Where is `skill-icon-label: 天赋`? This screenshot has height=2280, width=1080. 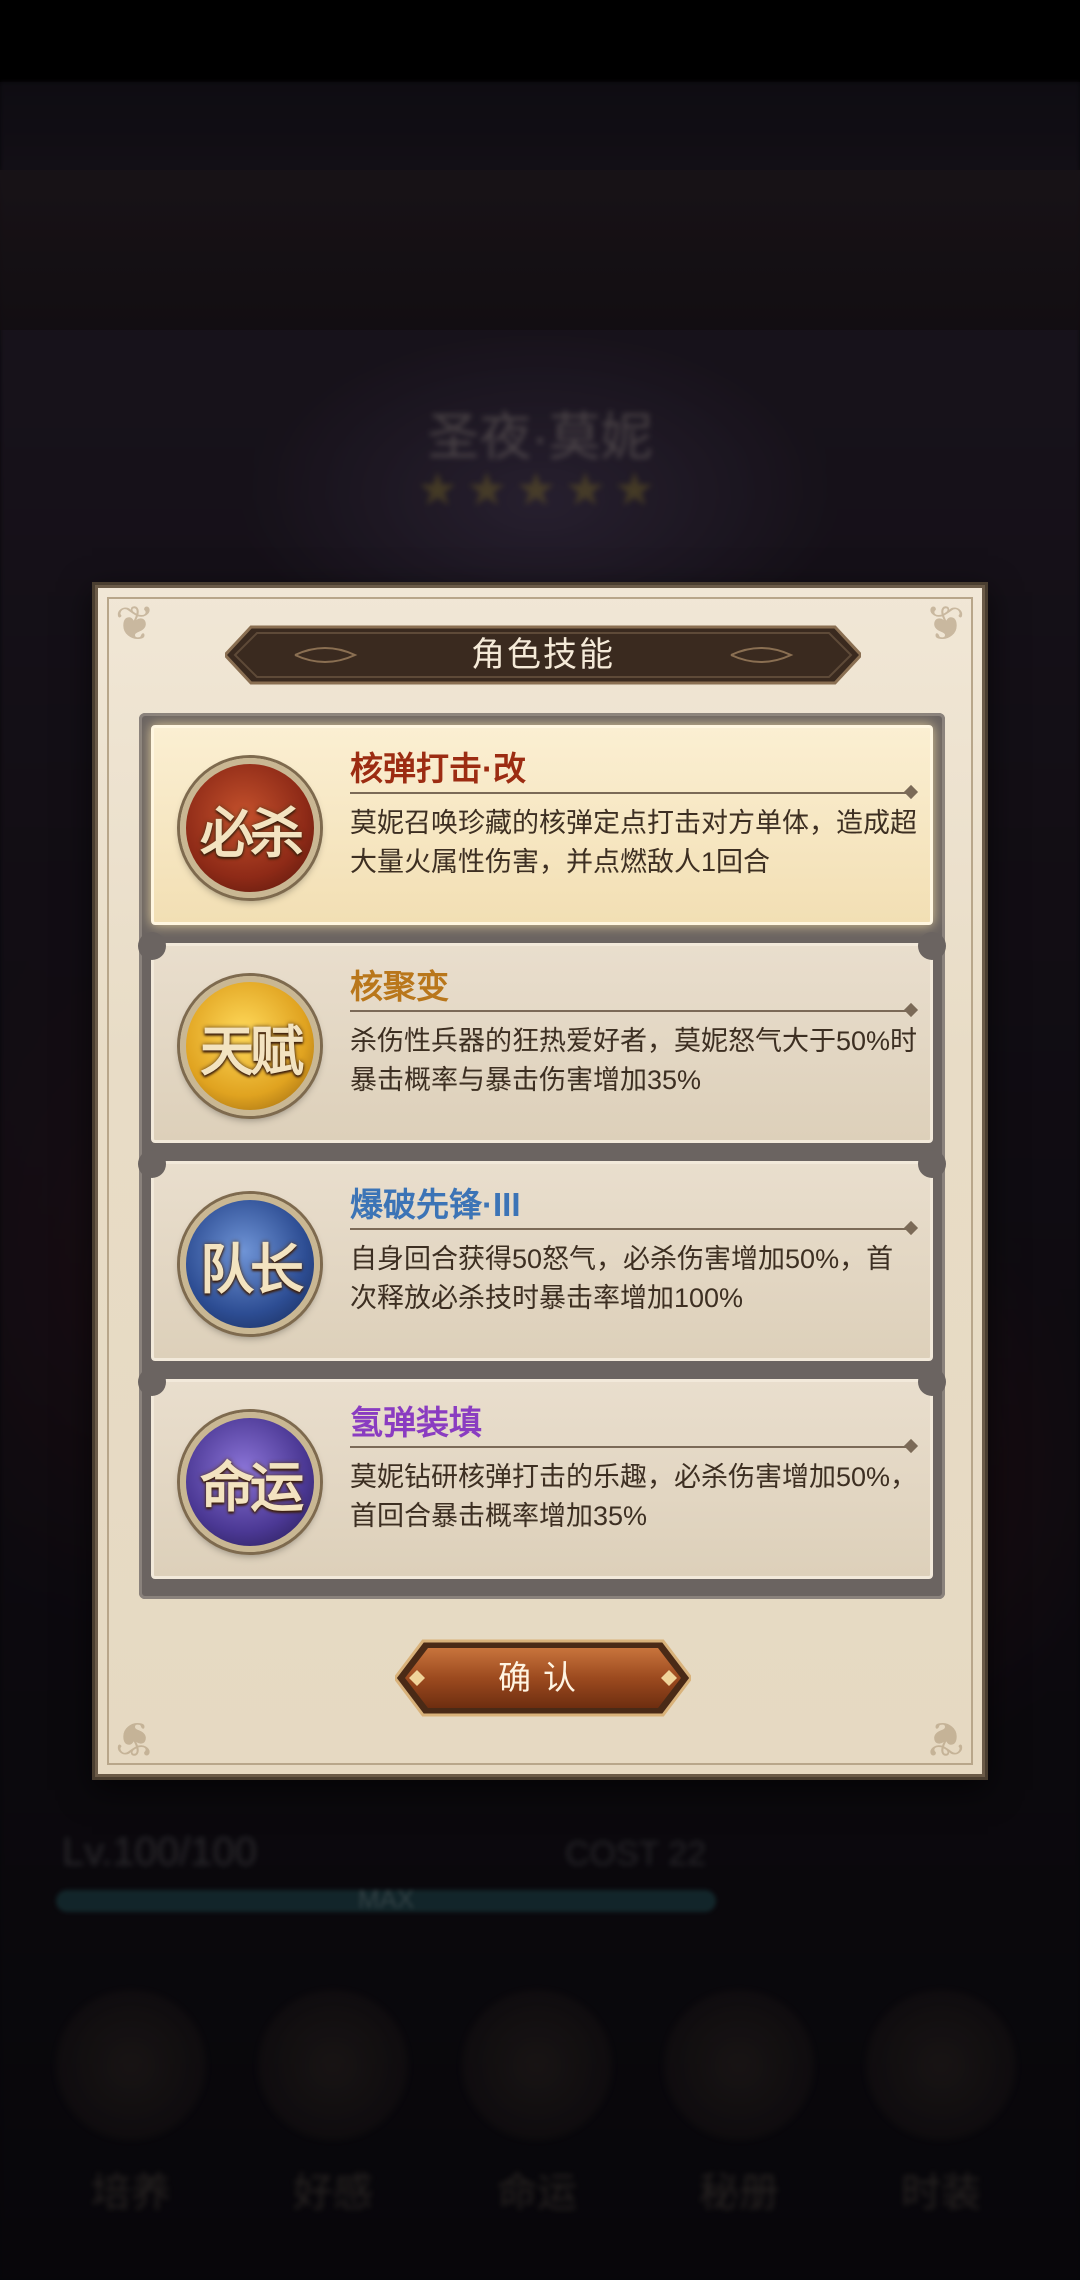 skill-icon-label: 天赋 is located at coordinates (252, 1050).